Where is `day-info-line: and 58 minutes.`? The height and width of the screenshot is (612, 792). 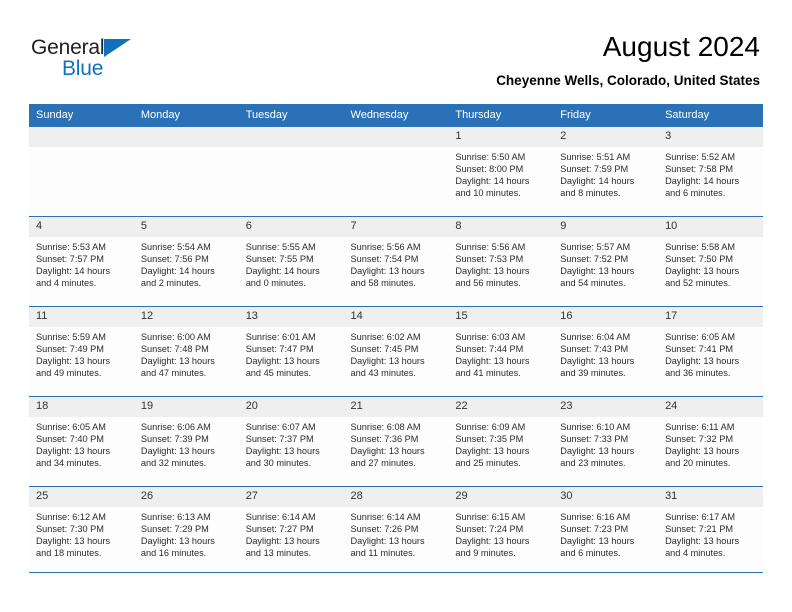
day-info-line: and 58 minutes. is located at coordinates (383, 283).